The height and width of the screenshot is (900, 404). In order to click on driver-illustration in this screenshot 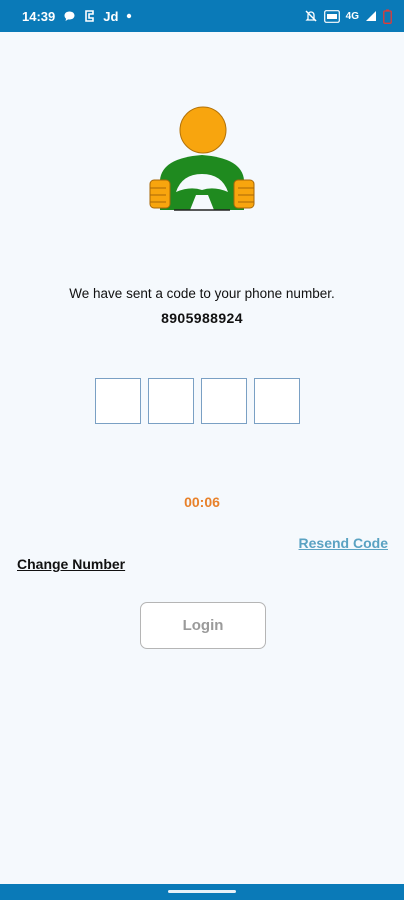, I will do `click(202, 159)`.